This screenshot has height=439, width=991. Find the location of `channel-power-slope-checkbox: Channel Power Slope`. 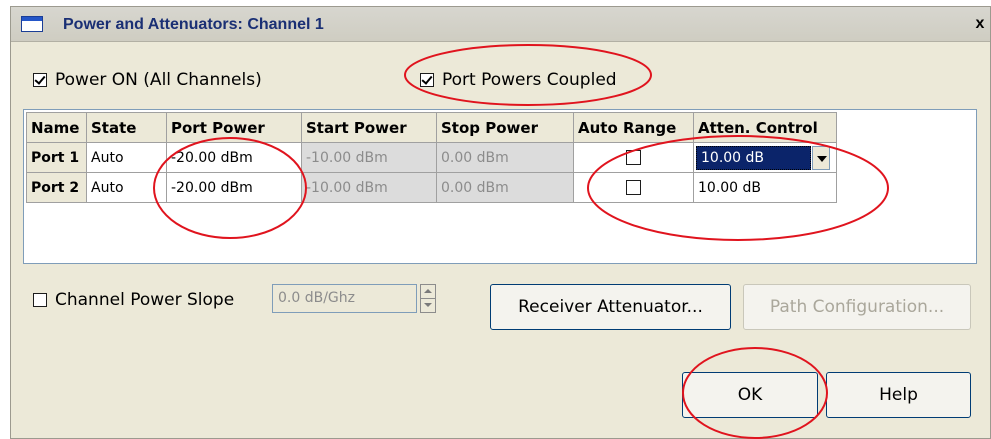

channel-power-slope-checkbox: Channel Power Slope is located at coordinates (133, 300).